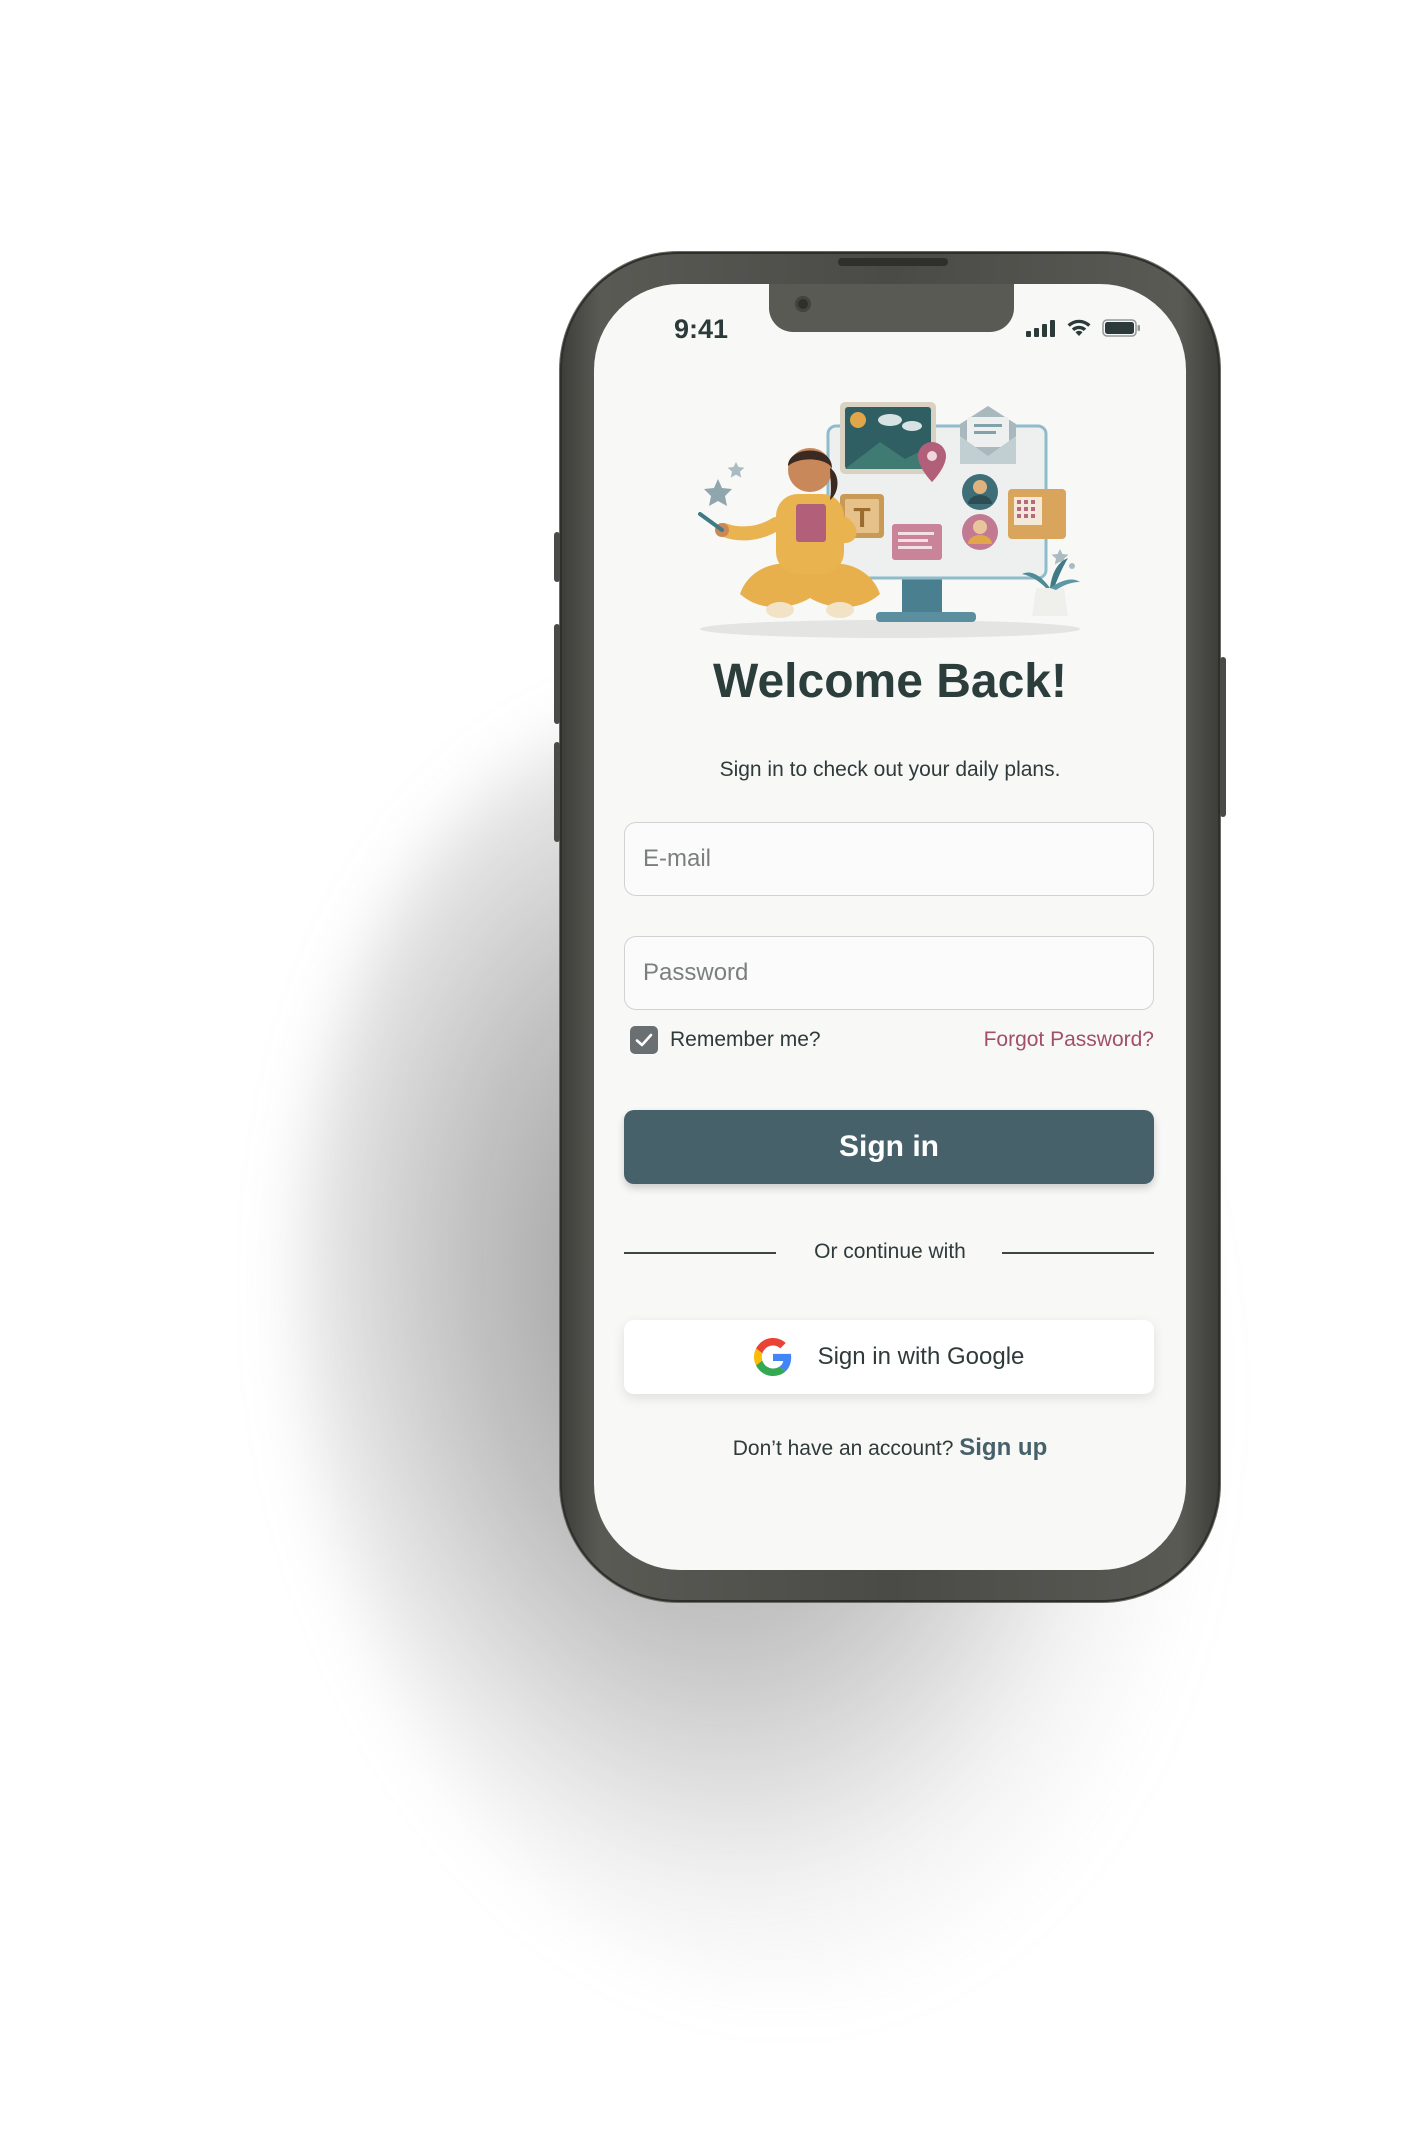  I want to click on front-camera-icon, so click(803, 304).